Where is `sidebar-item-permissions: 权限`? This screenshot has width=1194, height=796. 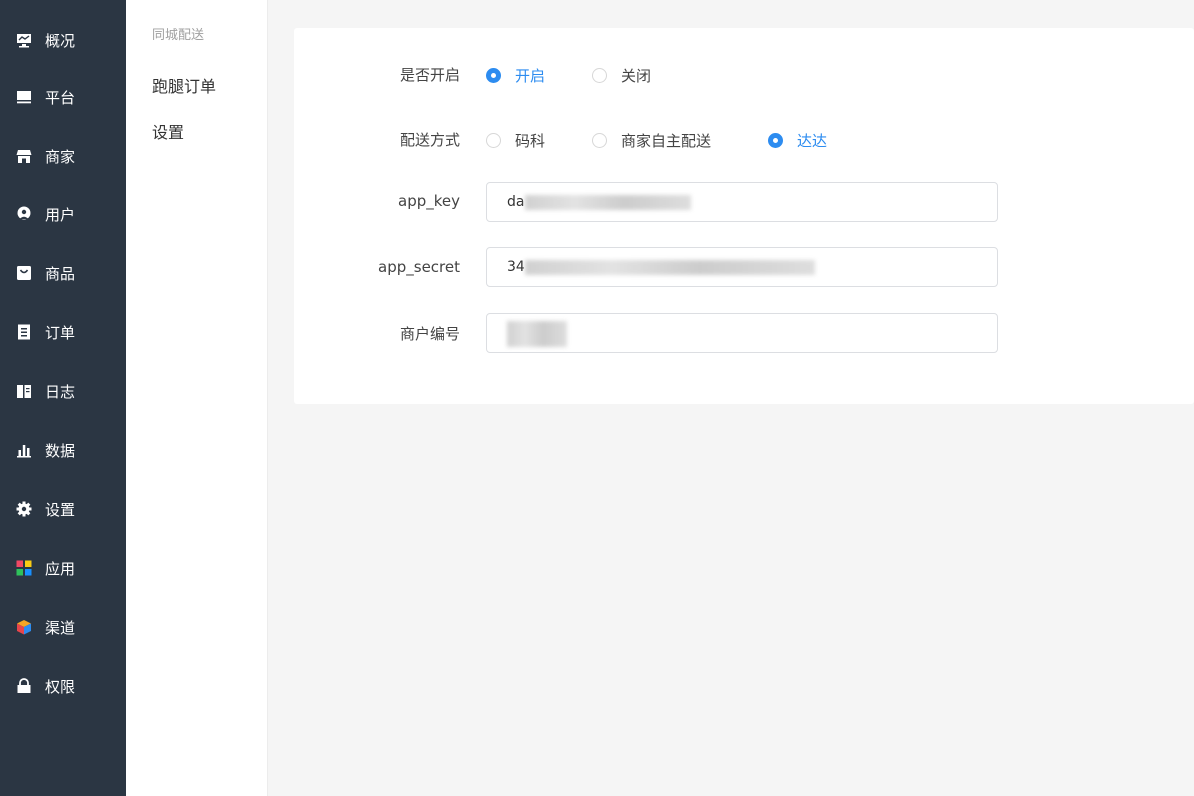 sidebar-item-permissions: 权限 is located at coordinates (63, 686).